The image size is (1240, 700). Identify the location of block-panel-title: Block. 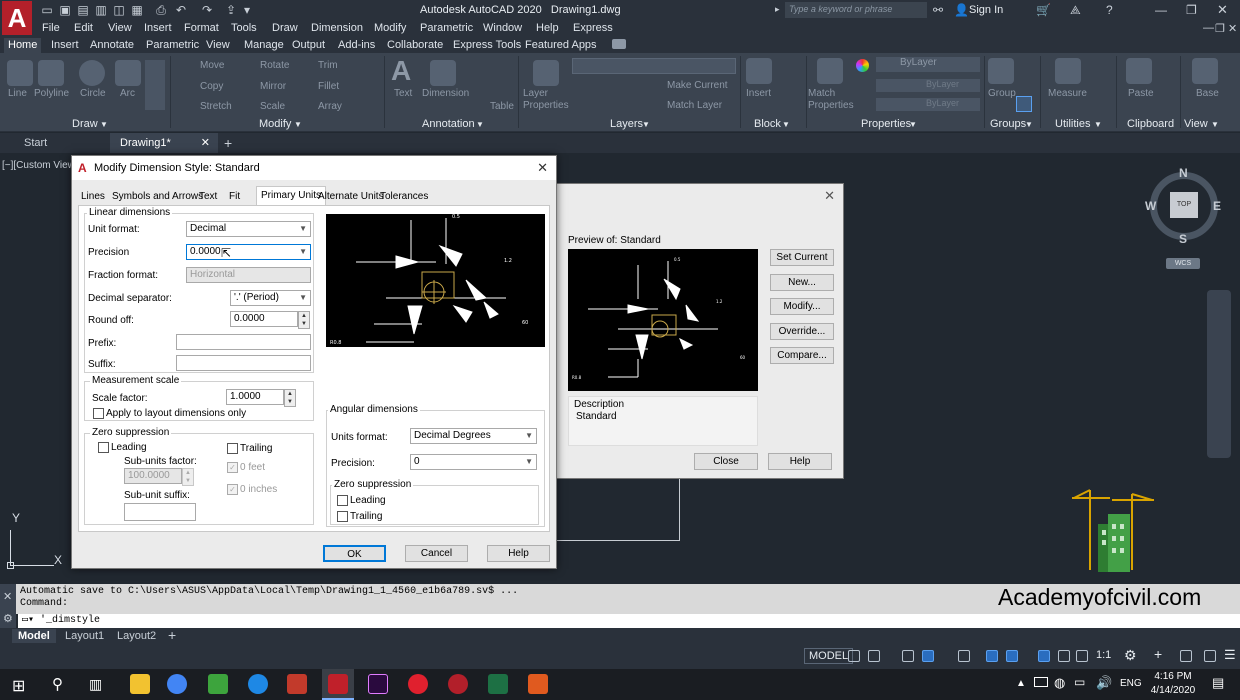
(767, 124).